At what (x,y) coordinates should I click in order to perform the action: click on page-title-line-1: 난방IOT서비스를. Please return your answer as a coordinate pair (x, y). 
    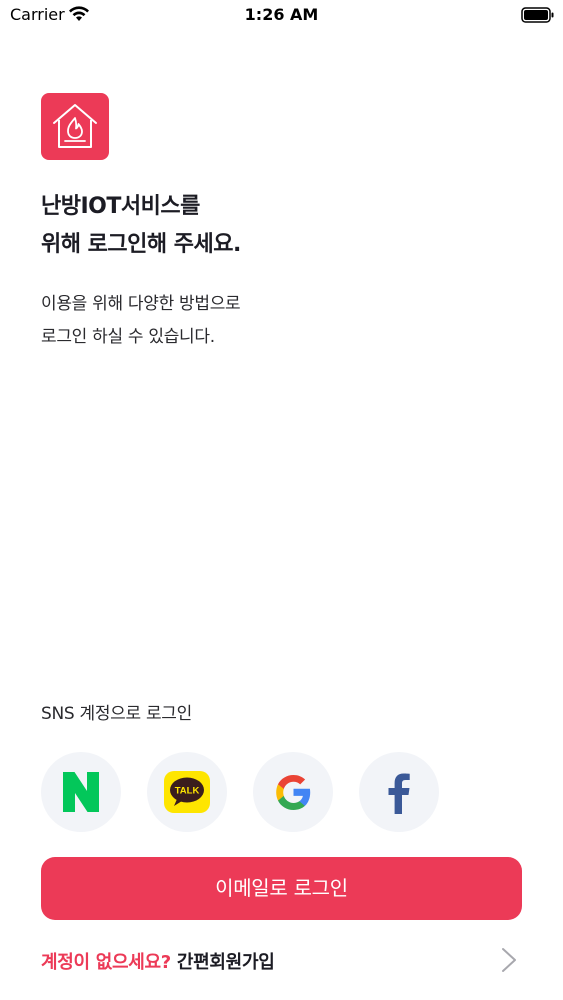
    Looking at the image, I should click on (120, 206).